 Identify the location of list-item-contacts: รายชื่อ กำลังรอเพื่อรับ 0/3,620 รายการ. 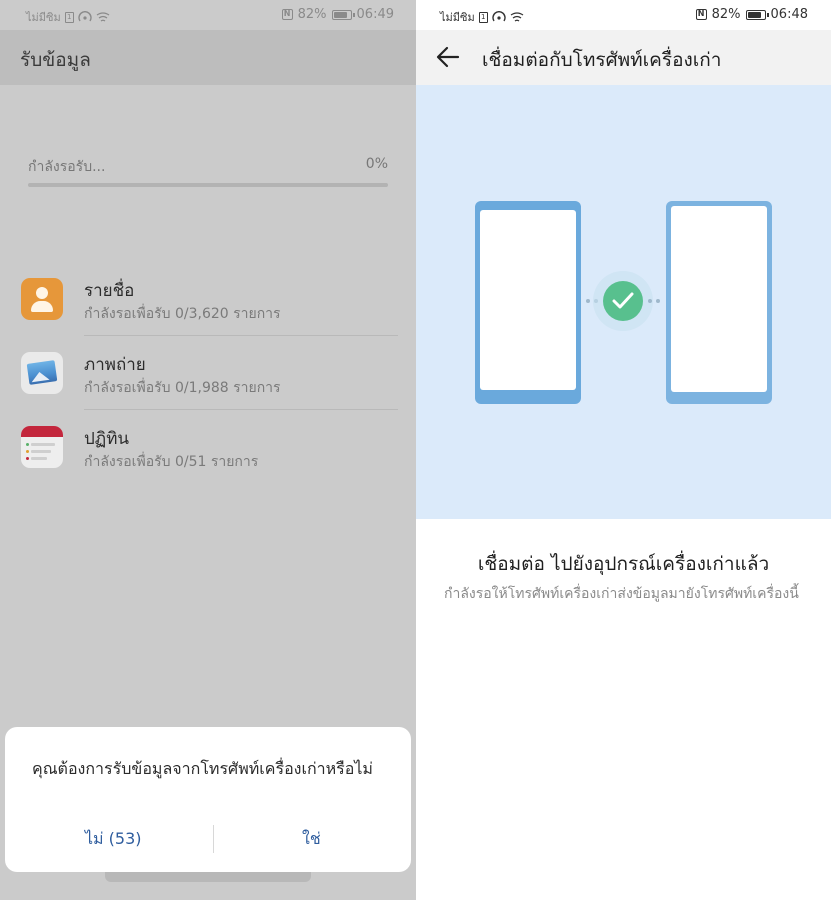
(208, 299).